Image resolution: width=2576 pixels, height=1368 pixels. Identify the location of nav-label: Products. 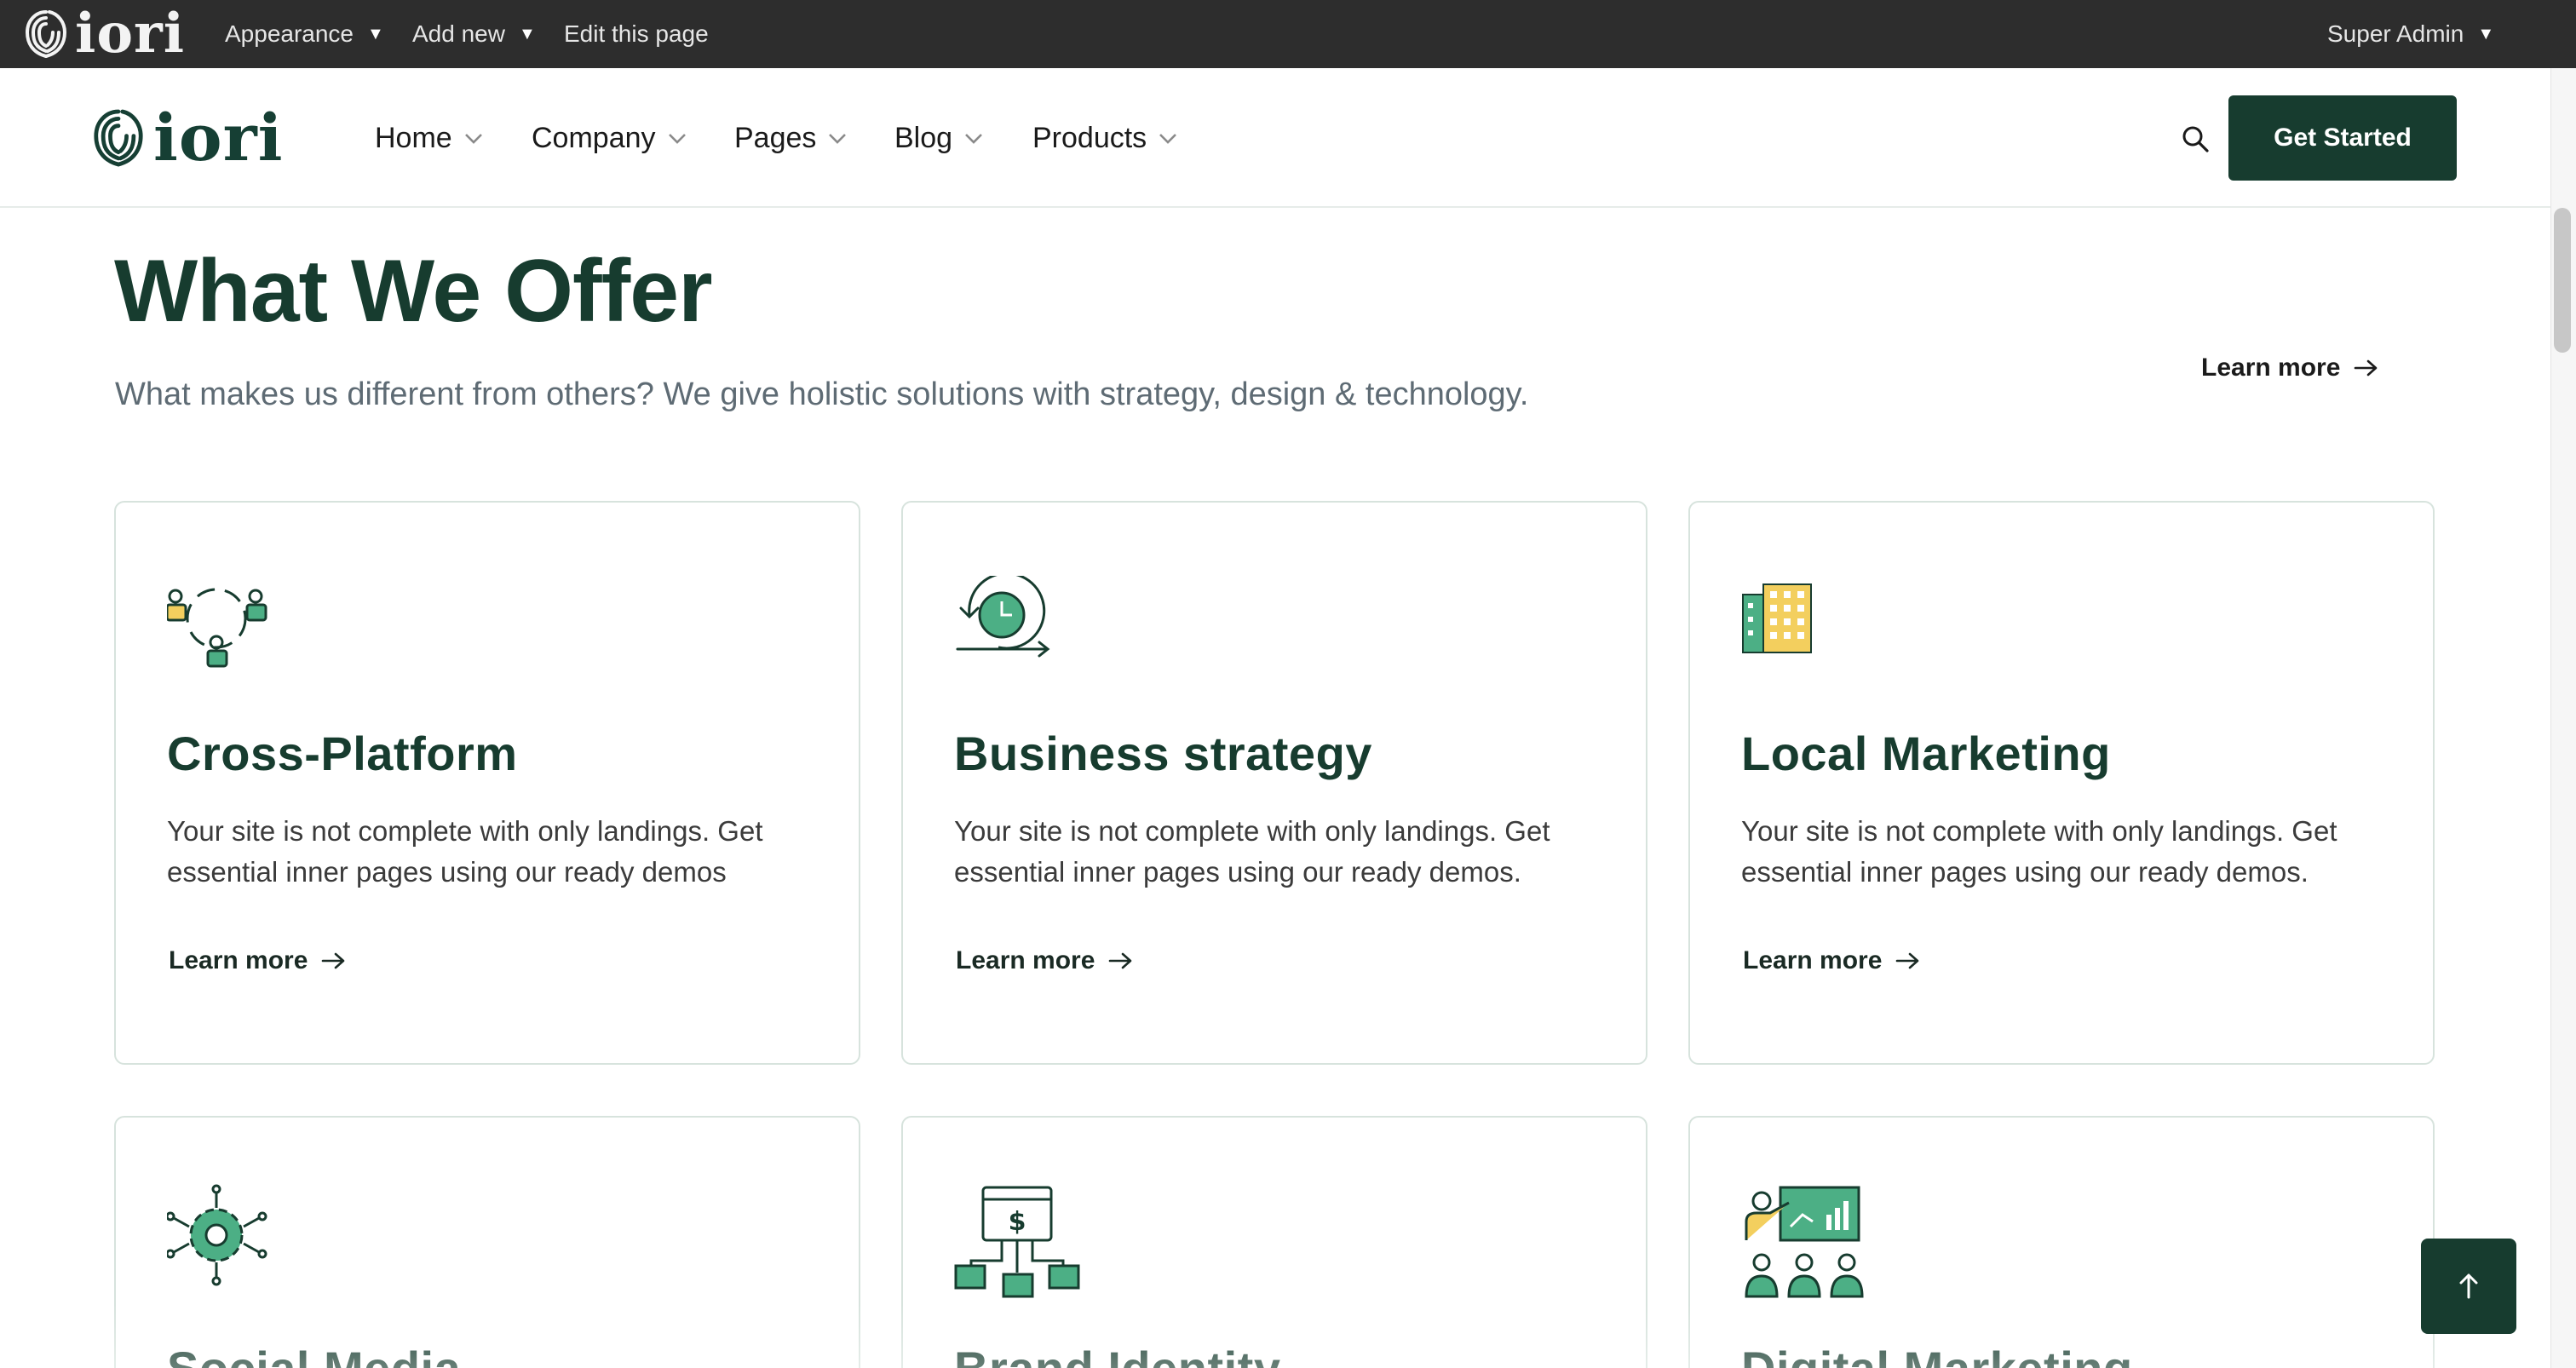
(1089, 137).